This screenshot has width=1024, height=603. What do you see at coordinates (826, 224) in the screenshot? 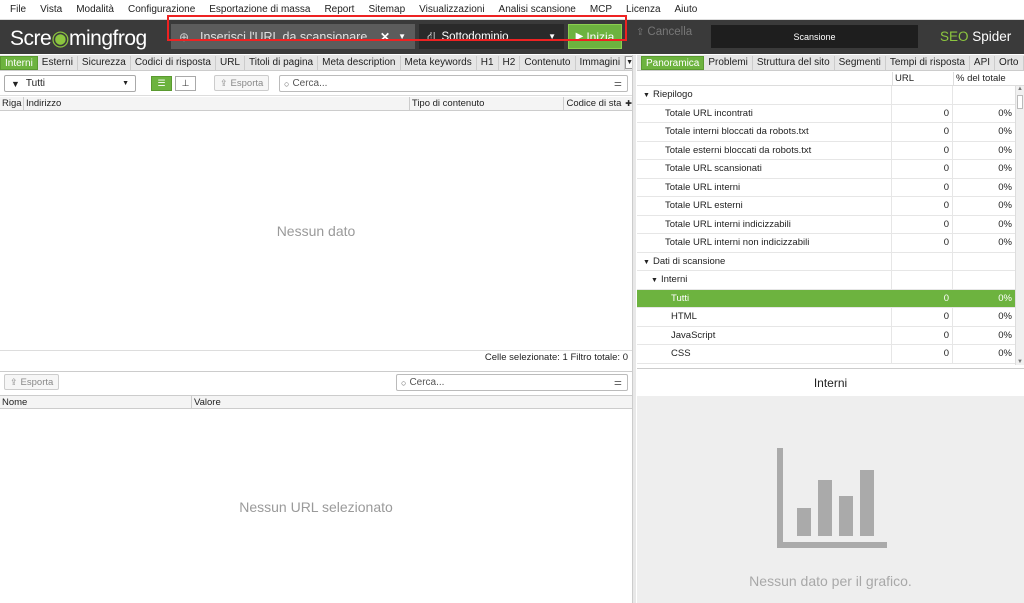
I see `tree-row: Totale URL interni indicizzabili 0 0%` at bounding box center [826, 224].